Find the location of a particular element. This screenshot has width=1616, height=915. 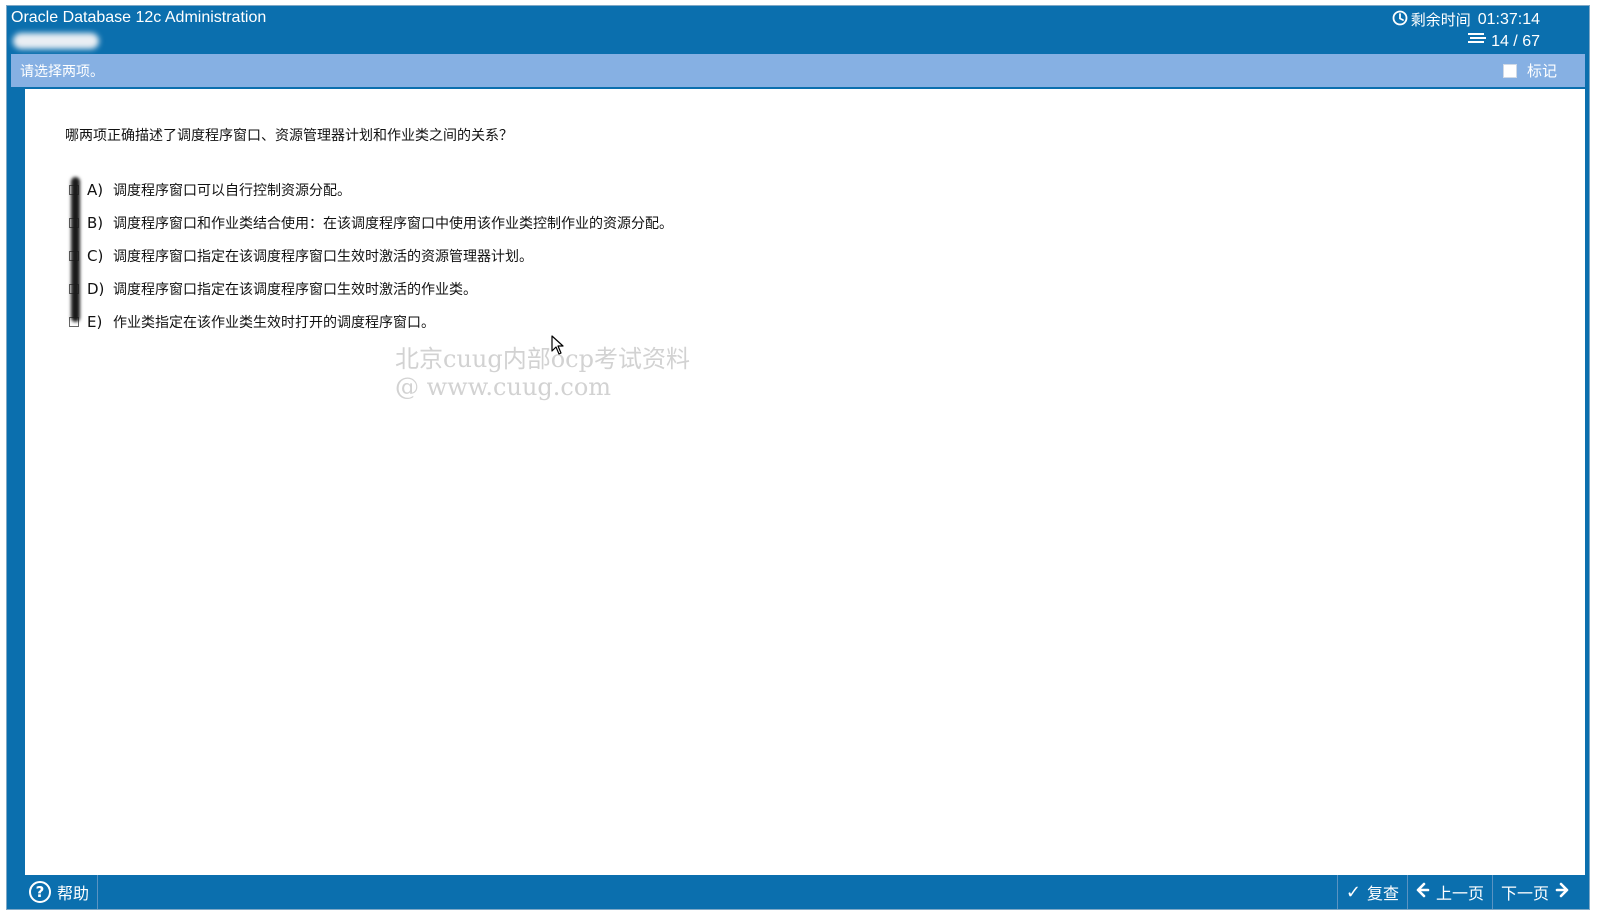

option-text: 调度程序窗口指定在该调度程序窗口生效时激活的作业类。 is located at coordinates (295, 289).